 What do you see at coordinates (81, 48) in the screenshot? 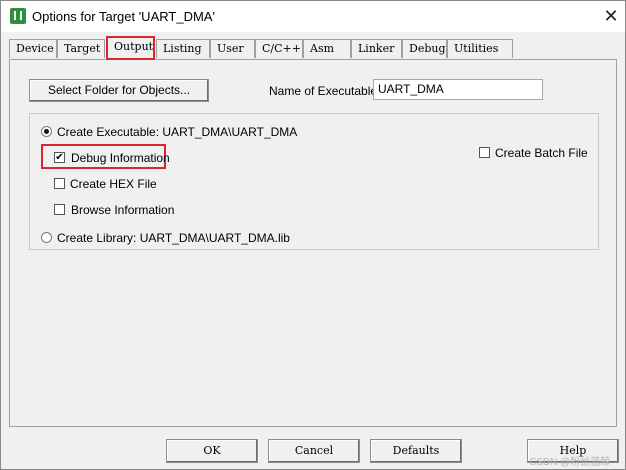
I see `tab-target: Target` at bounding box center [81, 48].